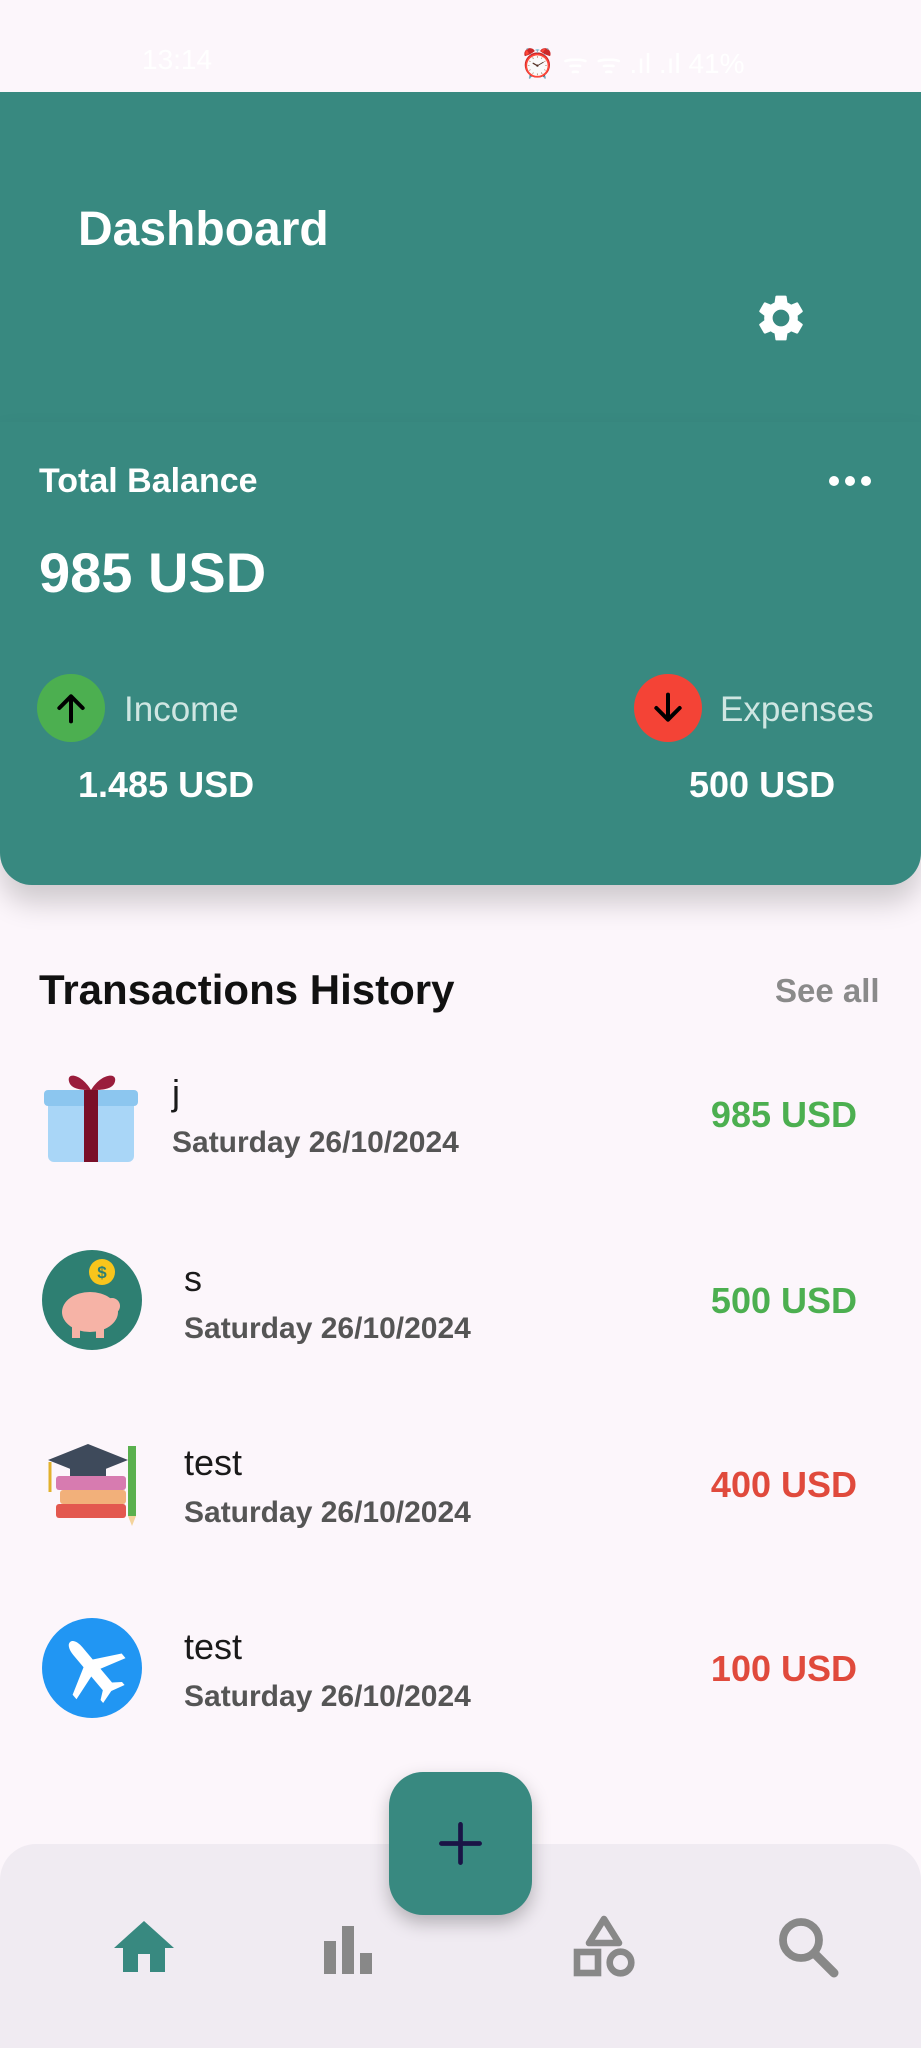  I want to click on transactions-history-title: Transactions History, so click(247, 989).